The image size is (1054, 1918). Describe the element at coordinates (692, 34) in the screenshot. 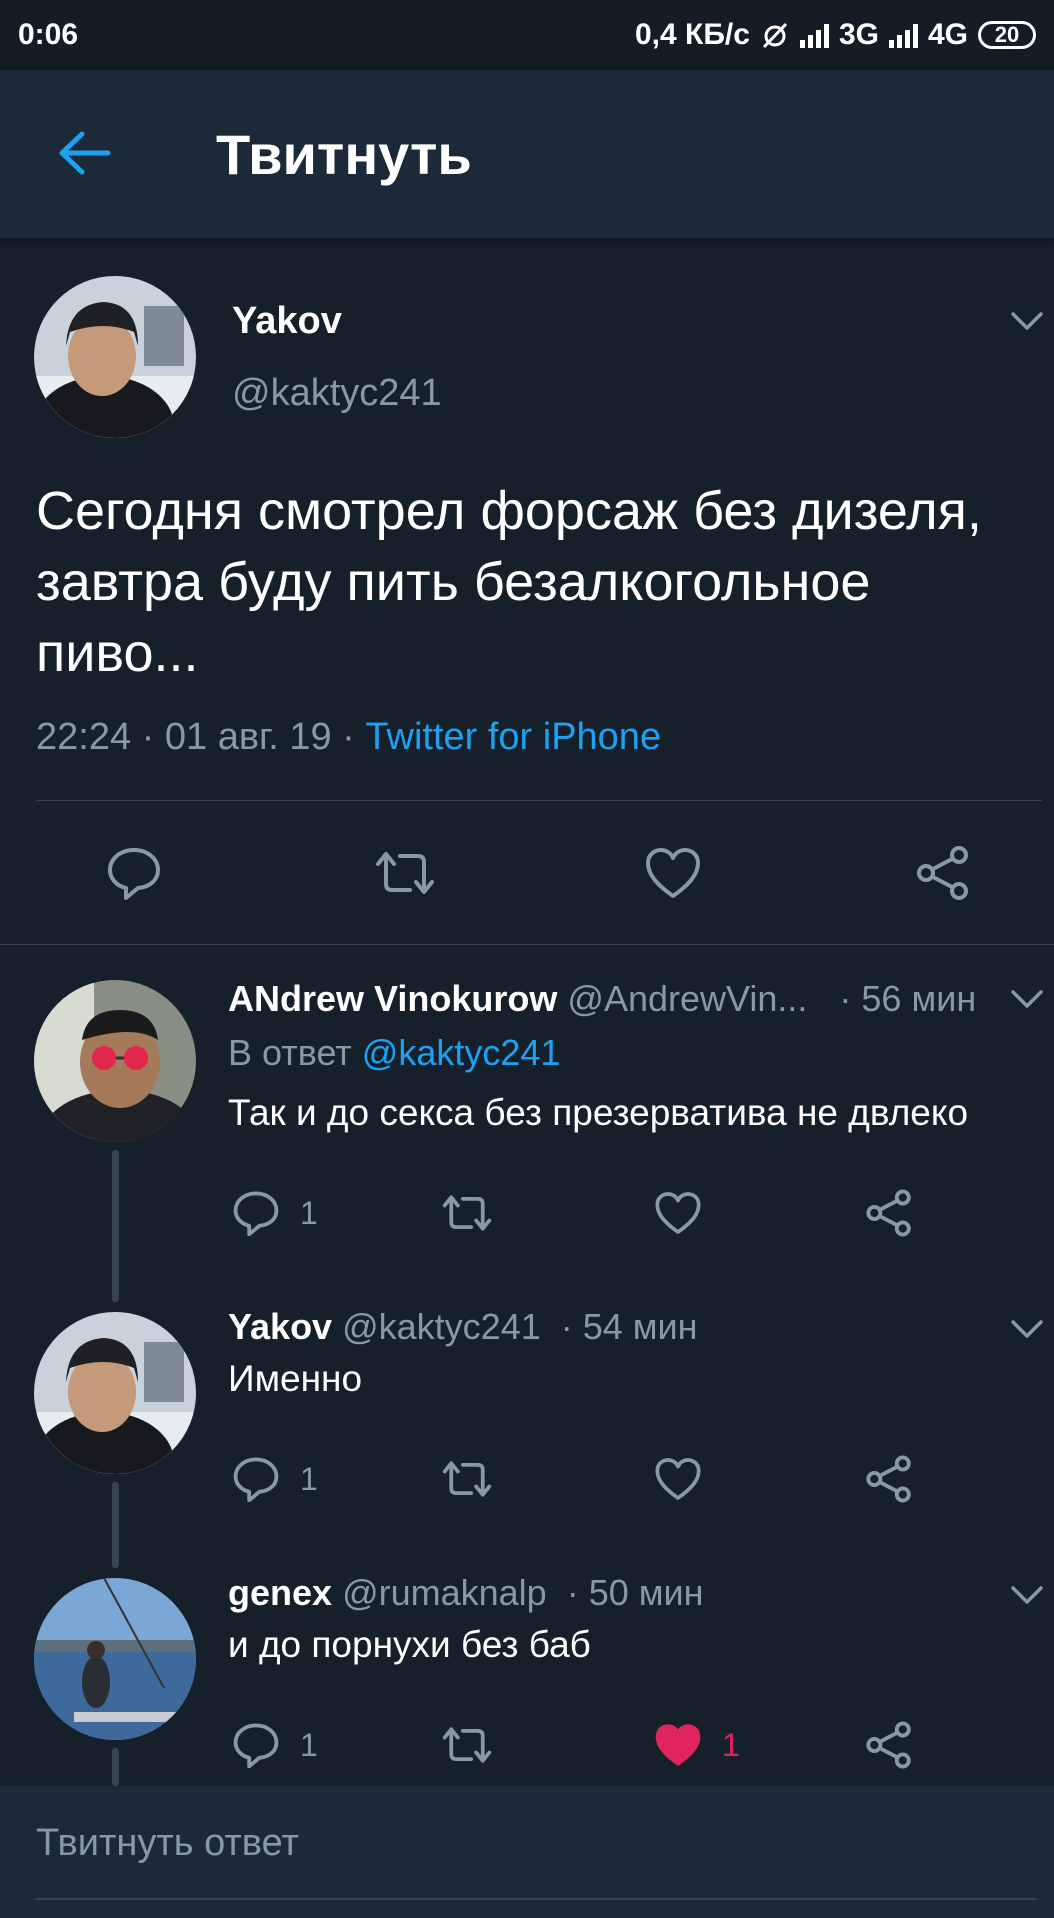

I see `net-speed: 0,4 КБ/с` at that location.